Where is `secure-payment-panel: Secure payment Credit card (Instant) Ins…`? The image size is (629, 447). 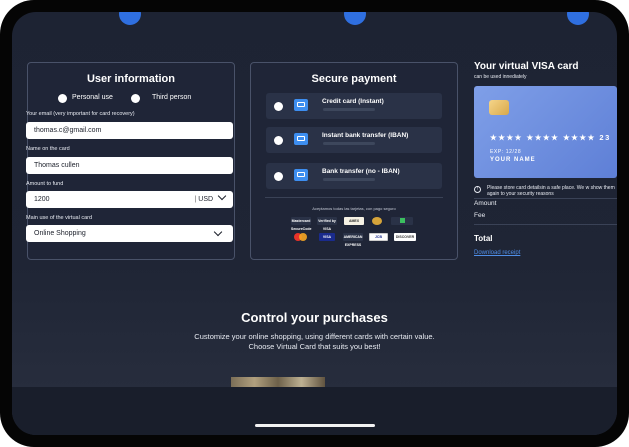 secure-payment-panel: Secure payment Credit card (Instant) Ins… is located at coordinates (354, 161).